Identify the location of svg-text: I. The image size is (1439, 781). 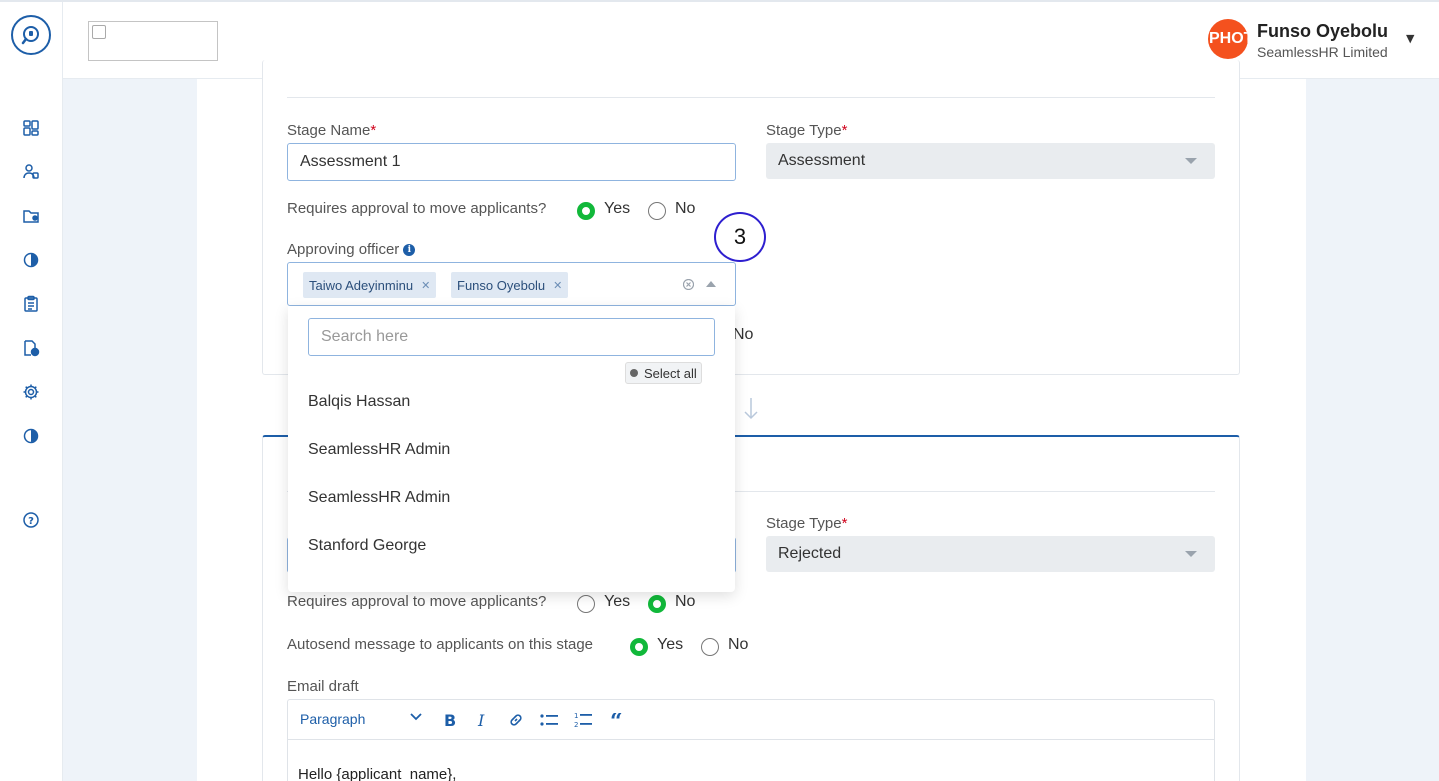
(481, 720).